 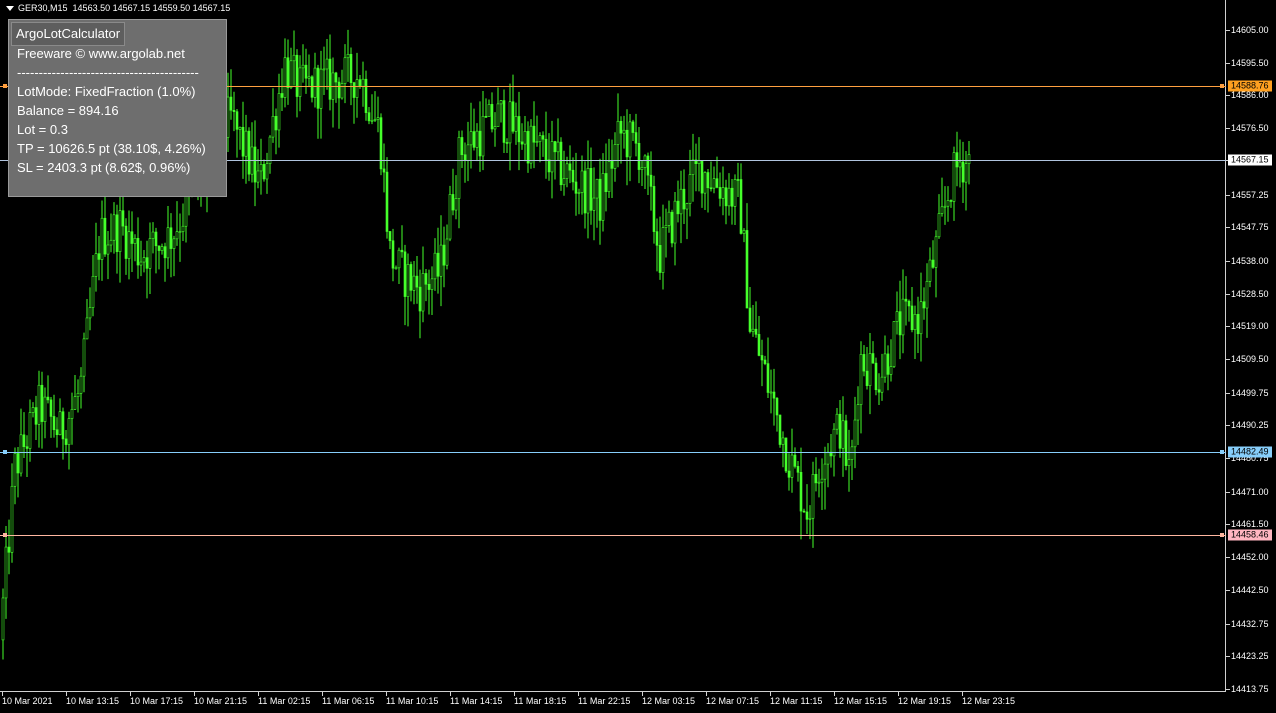 What do you see at coordinates (1250, 623) in the screenshot?
I see `price-tick-label: 14432.75` at bounding box center [1250, 623].